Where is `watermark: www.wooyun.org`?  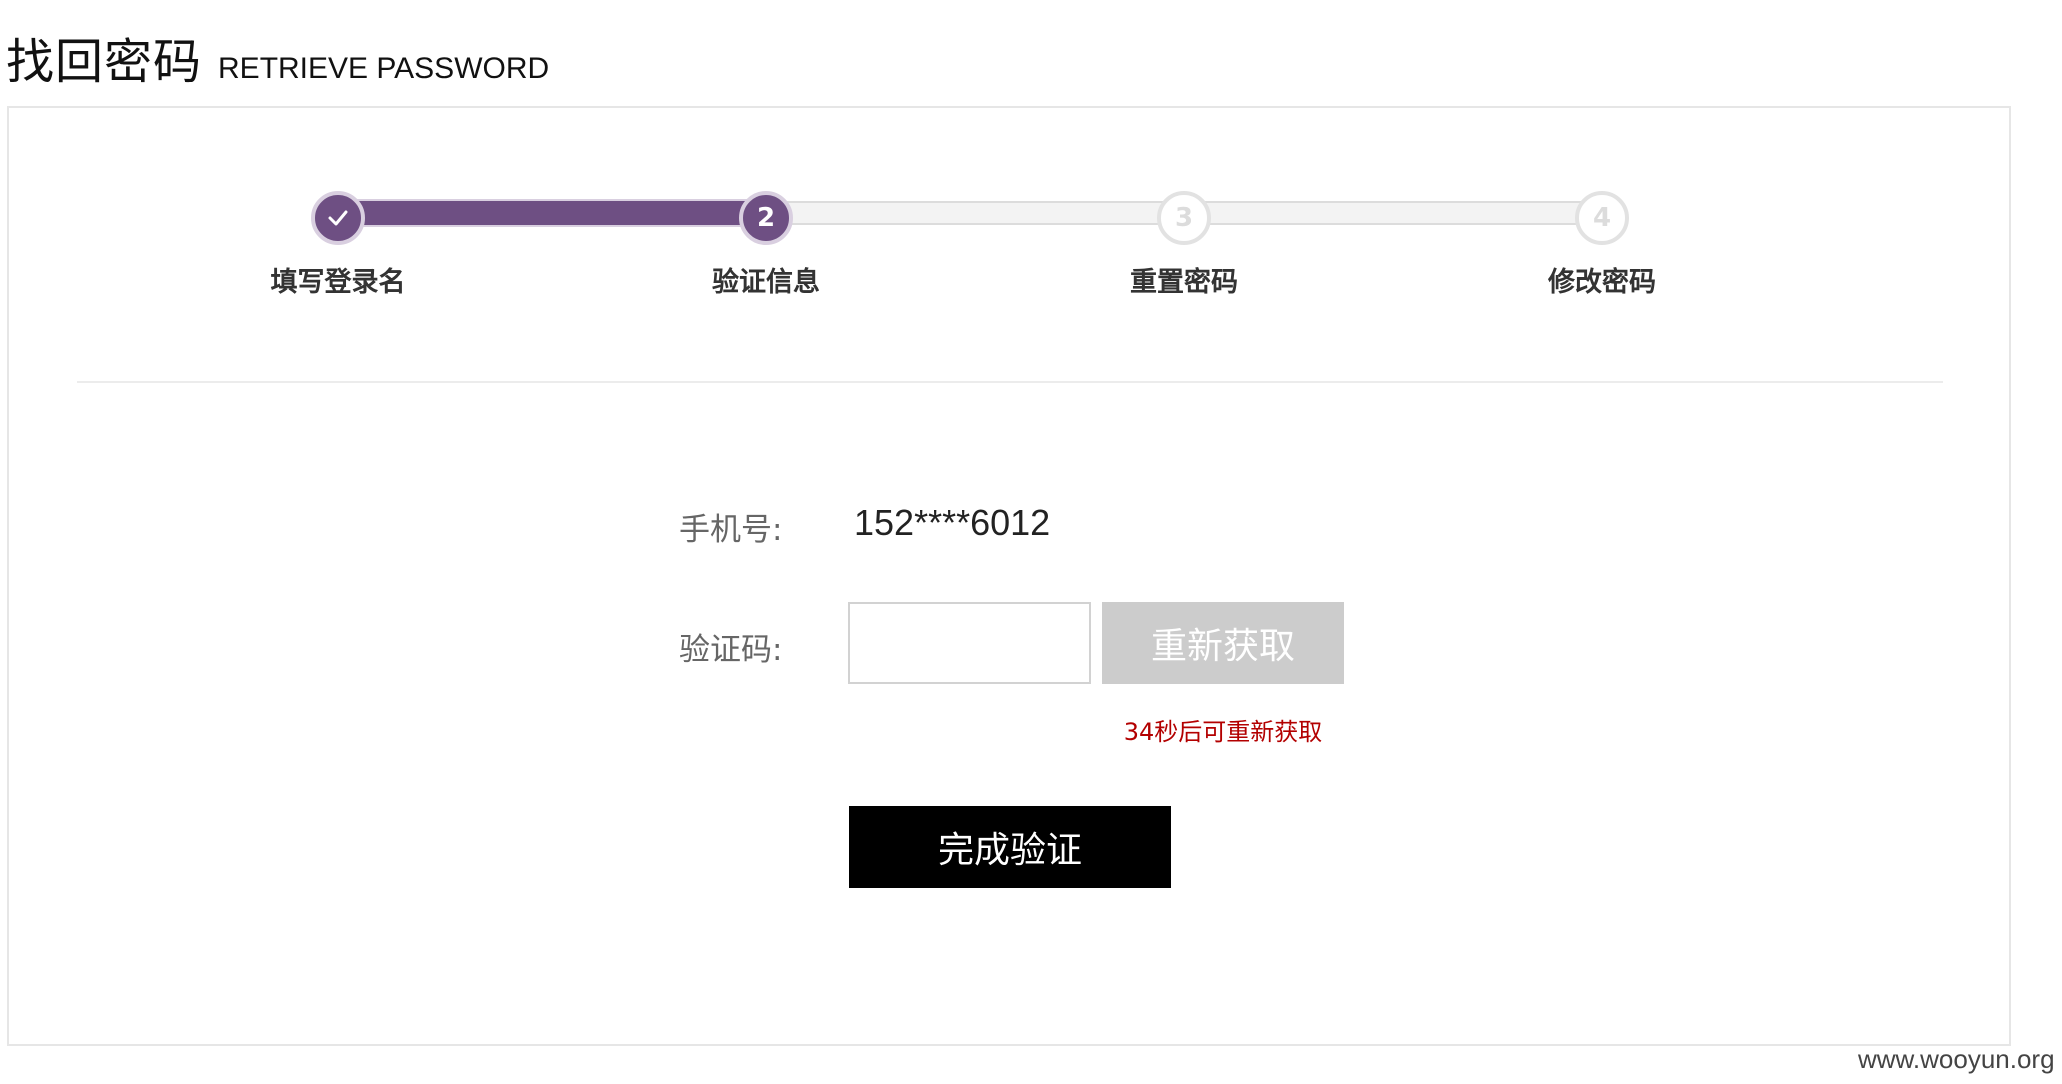
watermark: www.wooyun.org is located at coordinates (1956, 1059).